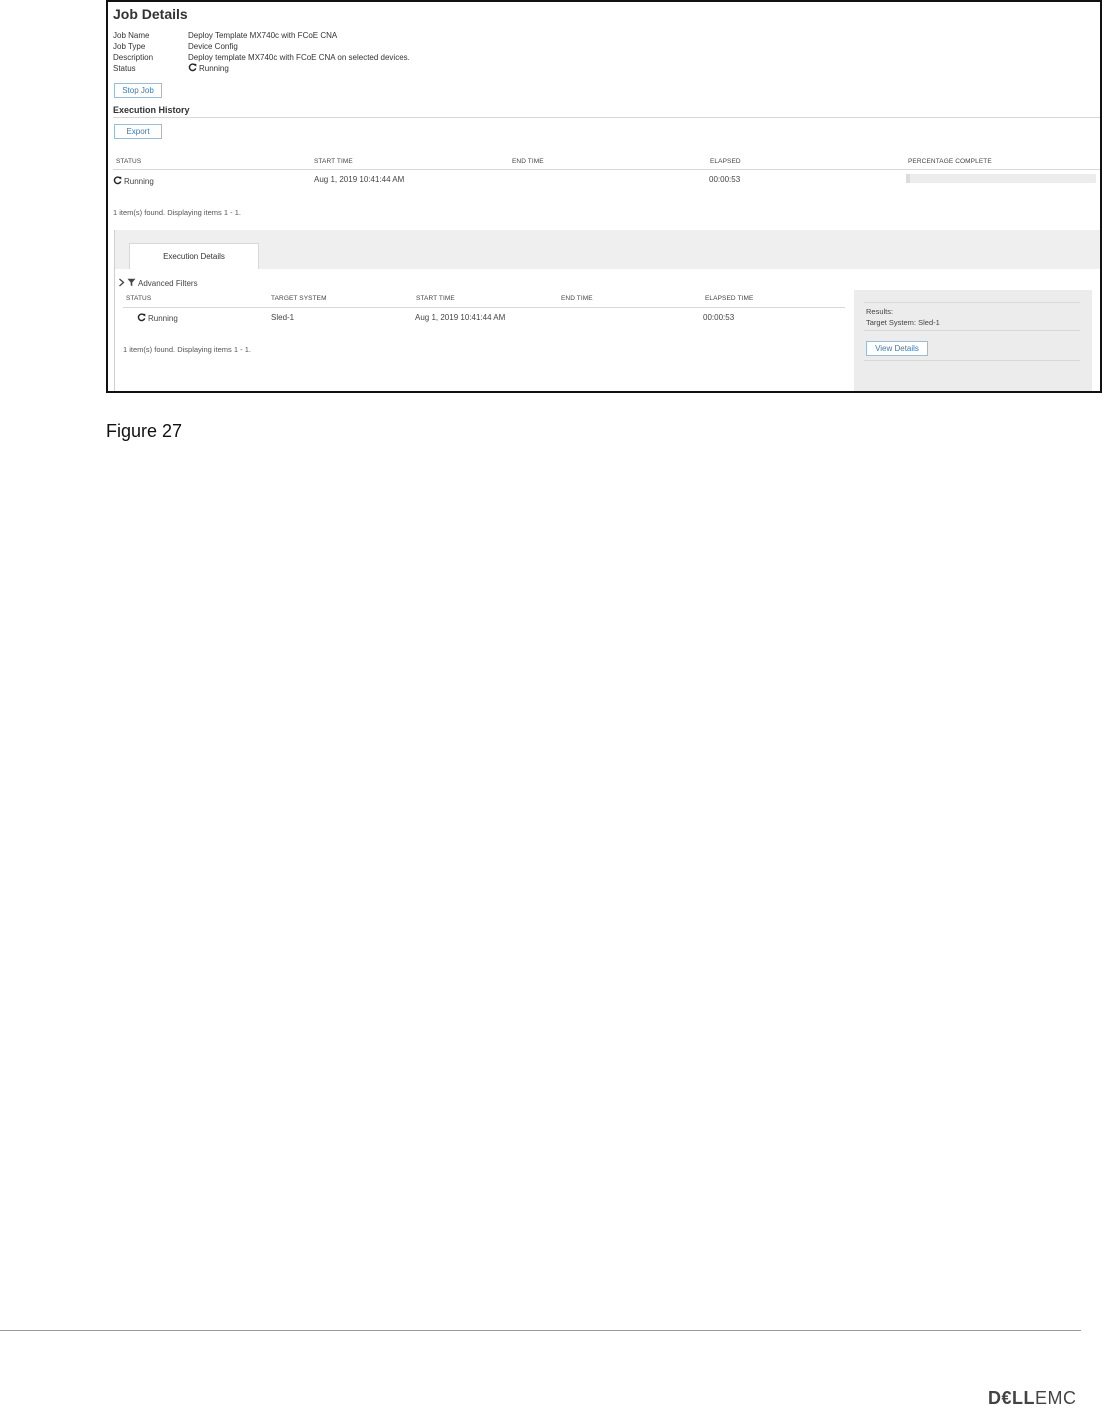  Describe the element at coordinates (435, 298) in the screenshot. I see `detail-col-start-time: START TIME` at that location.